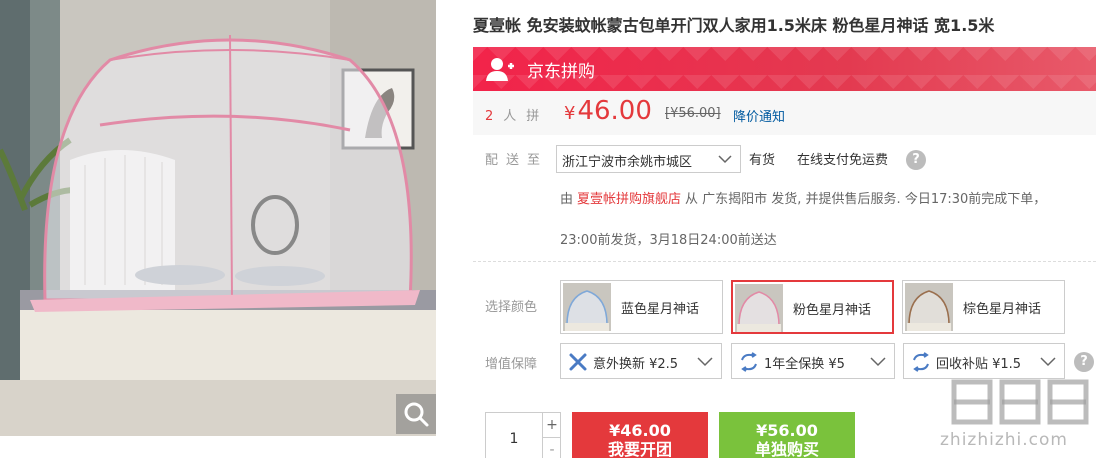  I want to click on section-divider, so click(784, 261).